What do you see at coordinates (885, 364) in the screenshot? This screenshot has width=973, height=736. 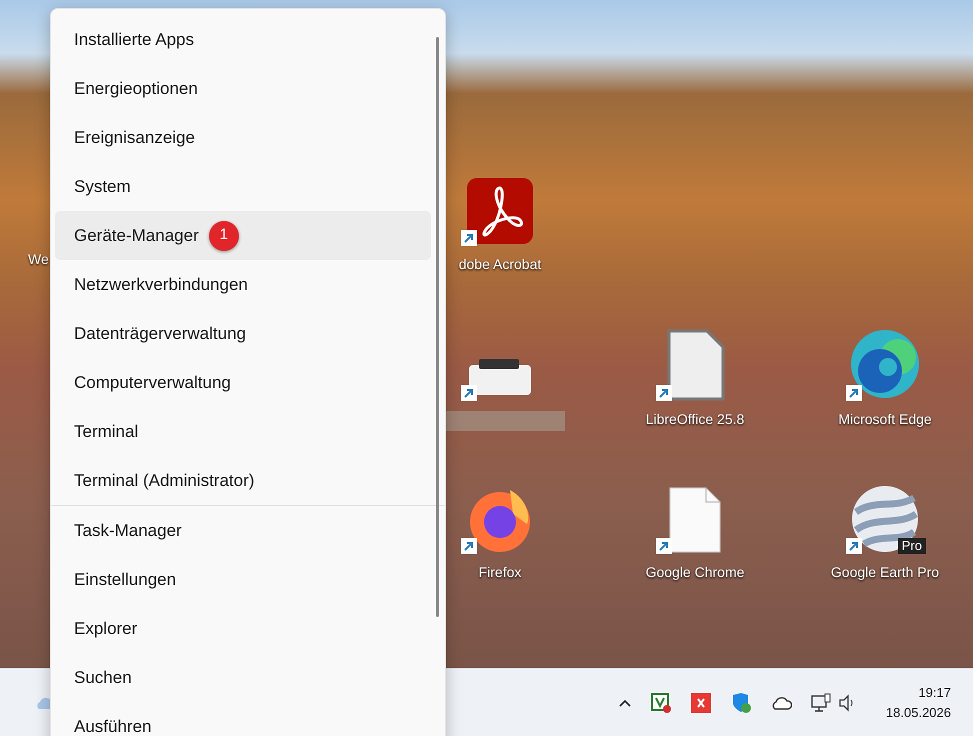 I see `browser-swirl-icon` at bounding box center [885, 364].